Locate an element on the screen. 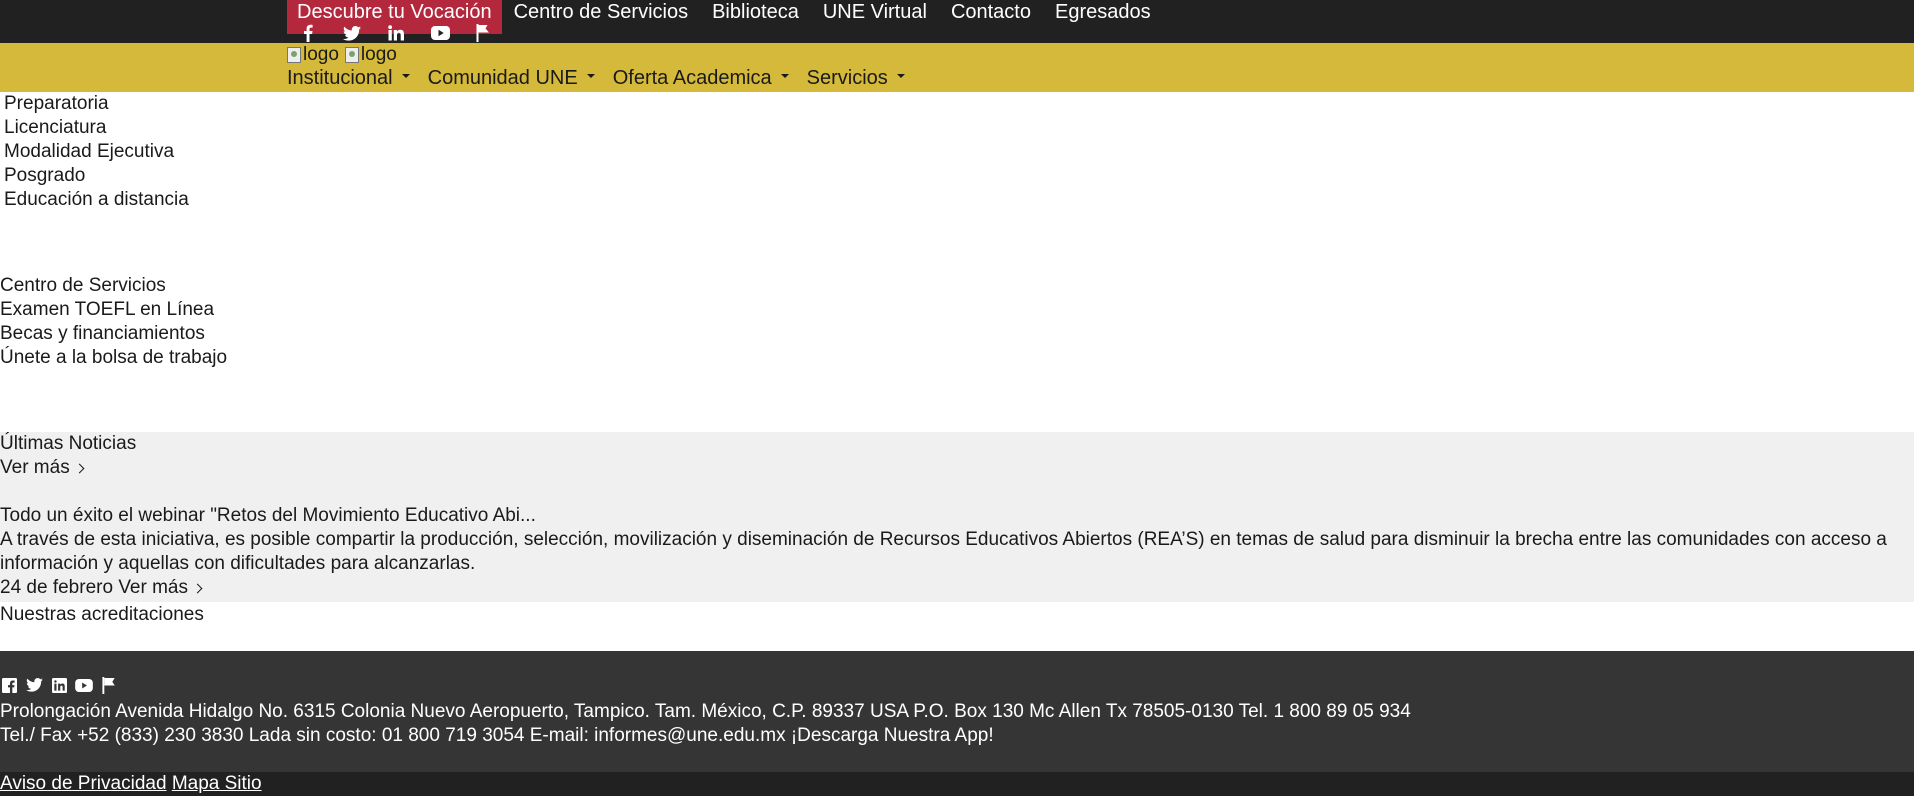  top-nav-biblioteca: Biblioteca is located at coordinates (755, 12).